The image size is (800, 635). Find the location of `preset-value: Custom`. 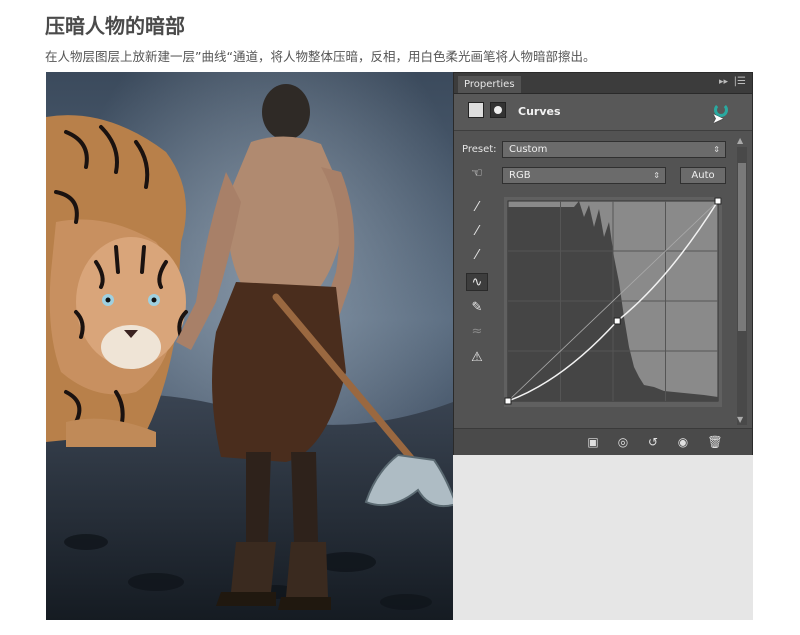

preset-value: Custom is located at coordinates (528, 149).